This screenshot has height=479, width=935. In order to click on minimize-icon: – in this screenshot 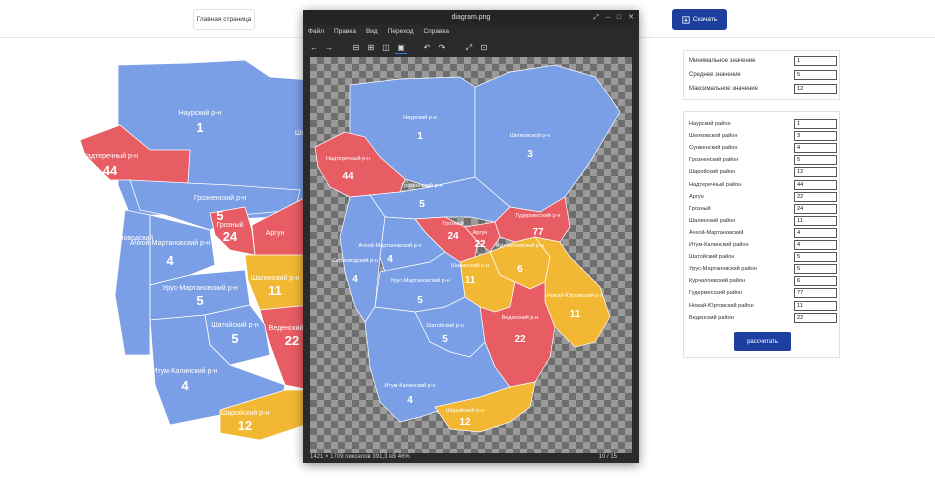, I will do `click(608, 17)`.